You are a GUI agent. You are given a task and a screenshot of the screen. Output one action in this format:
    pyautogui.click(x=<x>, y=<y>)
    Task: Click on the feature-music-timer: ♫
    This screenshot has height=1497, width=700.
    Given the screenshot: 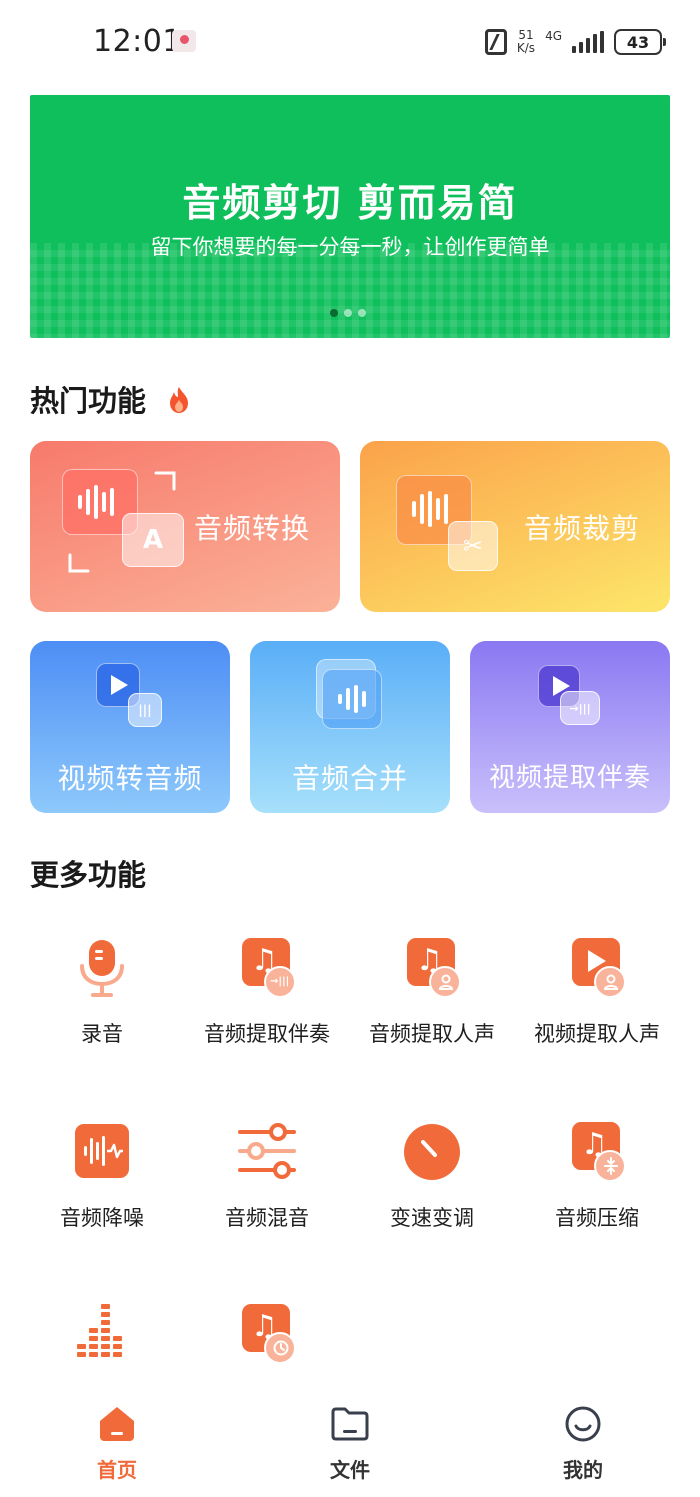 What is the action you would take?
    pyautogui.click(x=267, y=1342)
    